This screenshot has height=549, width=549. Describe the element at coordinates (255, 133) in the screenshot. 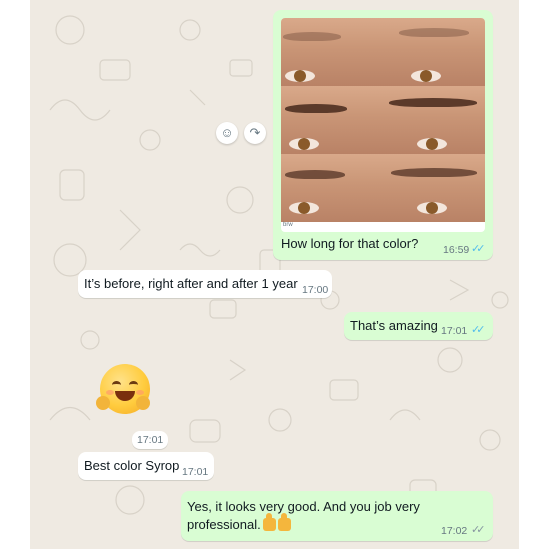

I see `forward-icon: ↷` at that location.